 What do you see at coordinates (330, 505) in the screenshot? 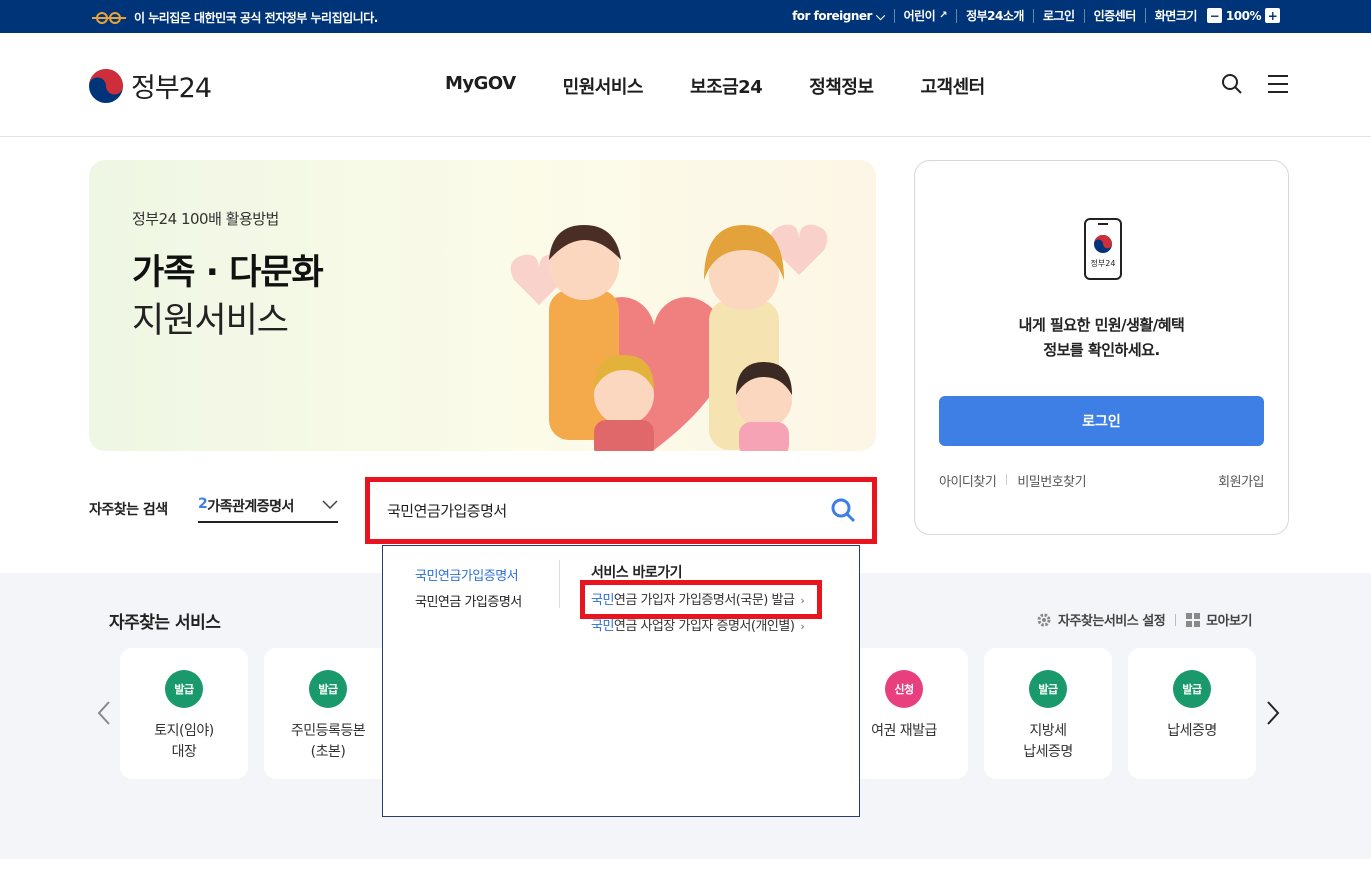
I see `chevron-down-icon` at bounding box center [330, 505].